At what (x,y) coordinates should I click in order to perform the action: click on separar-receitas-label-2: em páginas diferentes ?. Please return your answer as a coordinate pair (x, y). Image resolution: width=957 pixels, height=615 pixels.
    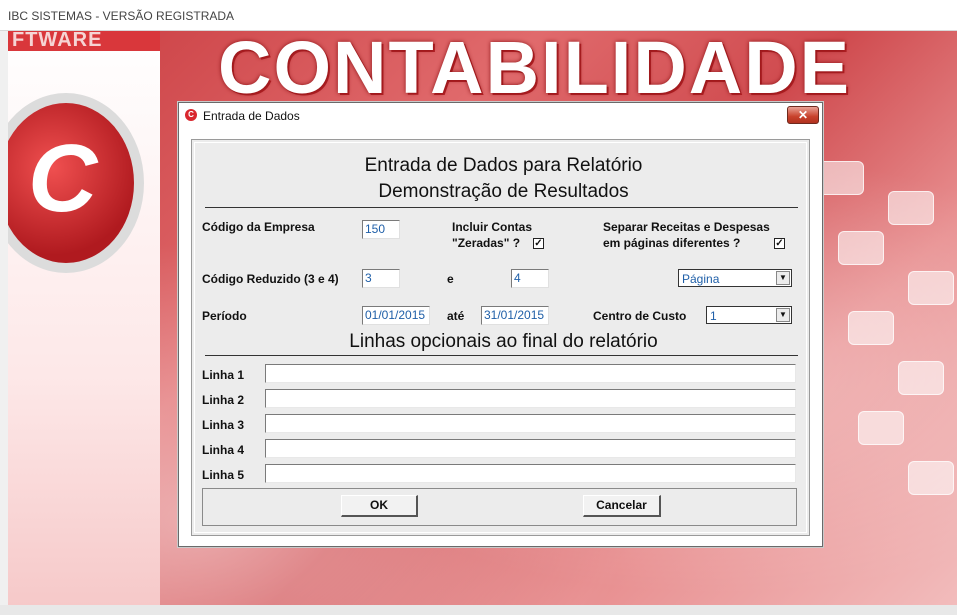
    Looking at the image, I should click on (672, 243).